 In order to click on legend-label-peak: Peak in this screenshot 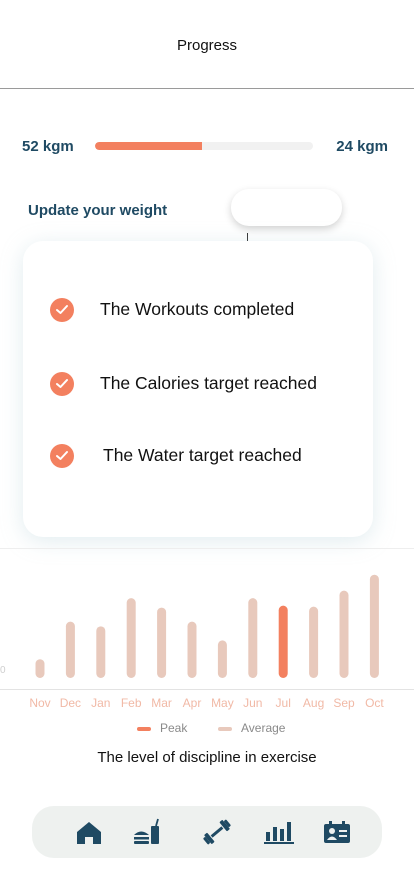, I will do `click(174, 728)`.